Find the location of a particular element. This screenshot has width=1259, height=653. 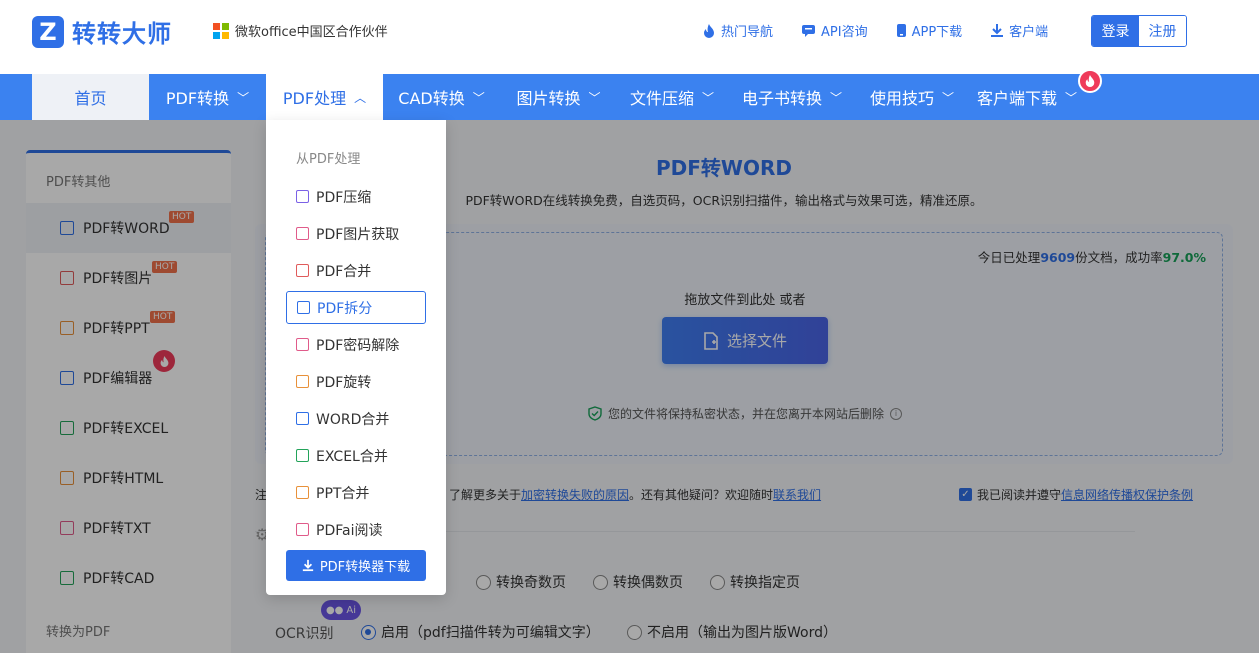

nav-item-tips: 使用技巧 ﹀ is located at coordinates (912, 97).